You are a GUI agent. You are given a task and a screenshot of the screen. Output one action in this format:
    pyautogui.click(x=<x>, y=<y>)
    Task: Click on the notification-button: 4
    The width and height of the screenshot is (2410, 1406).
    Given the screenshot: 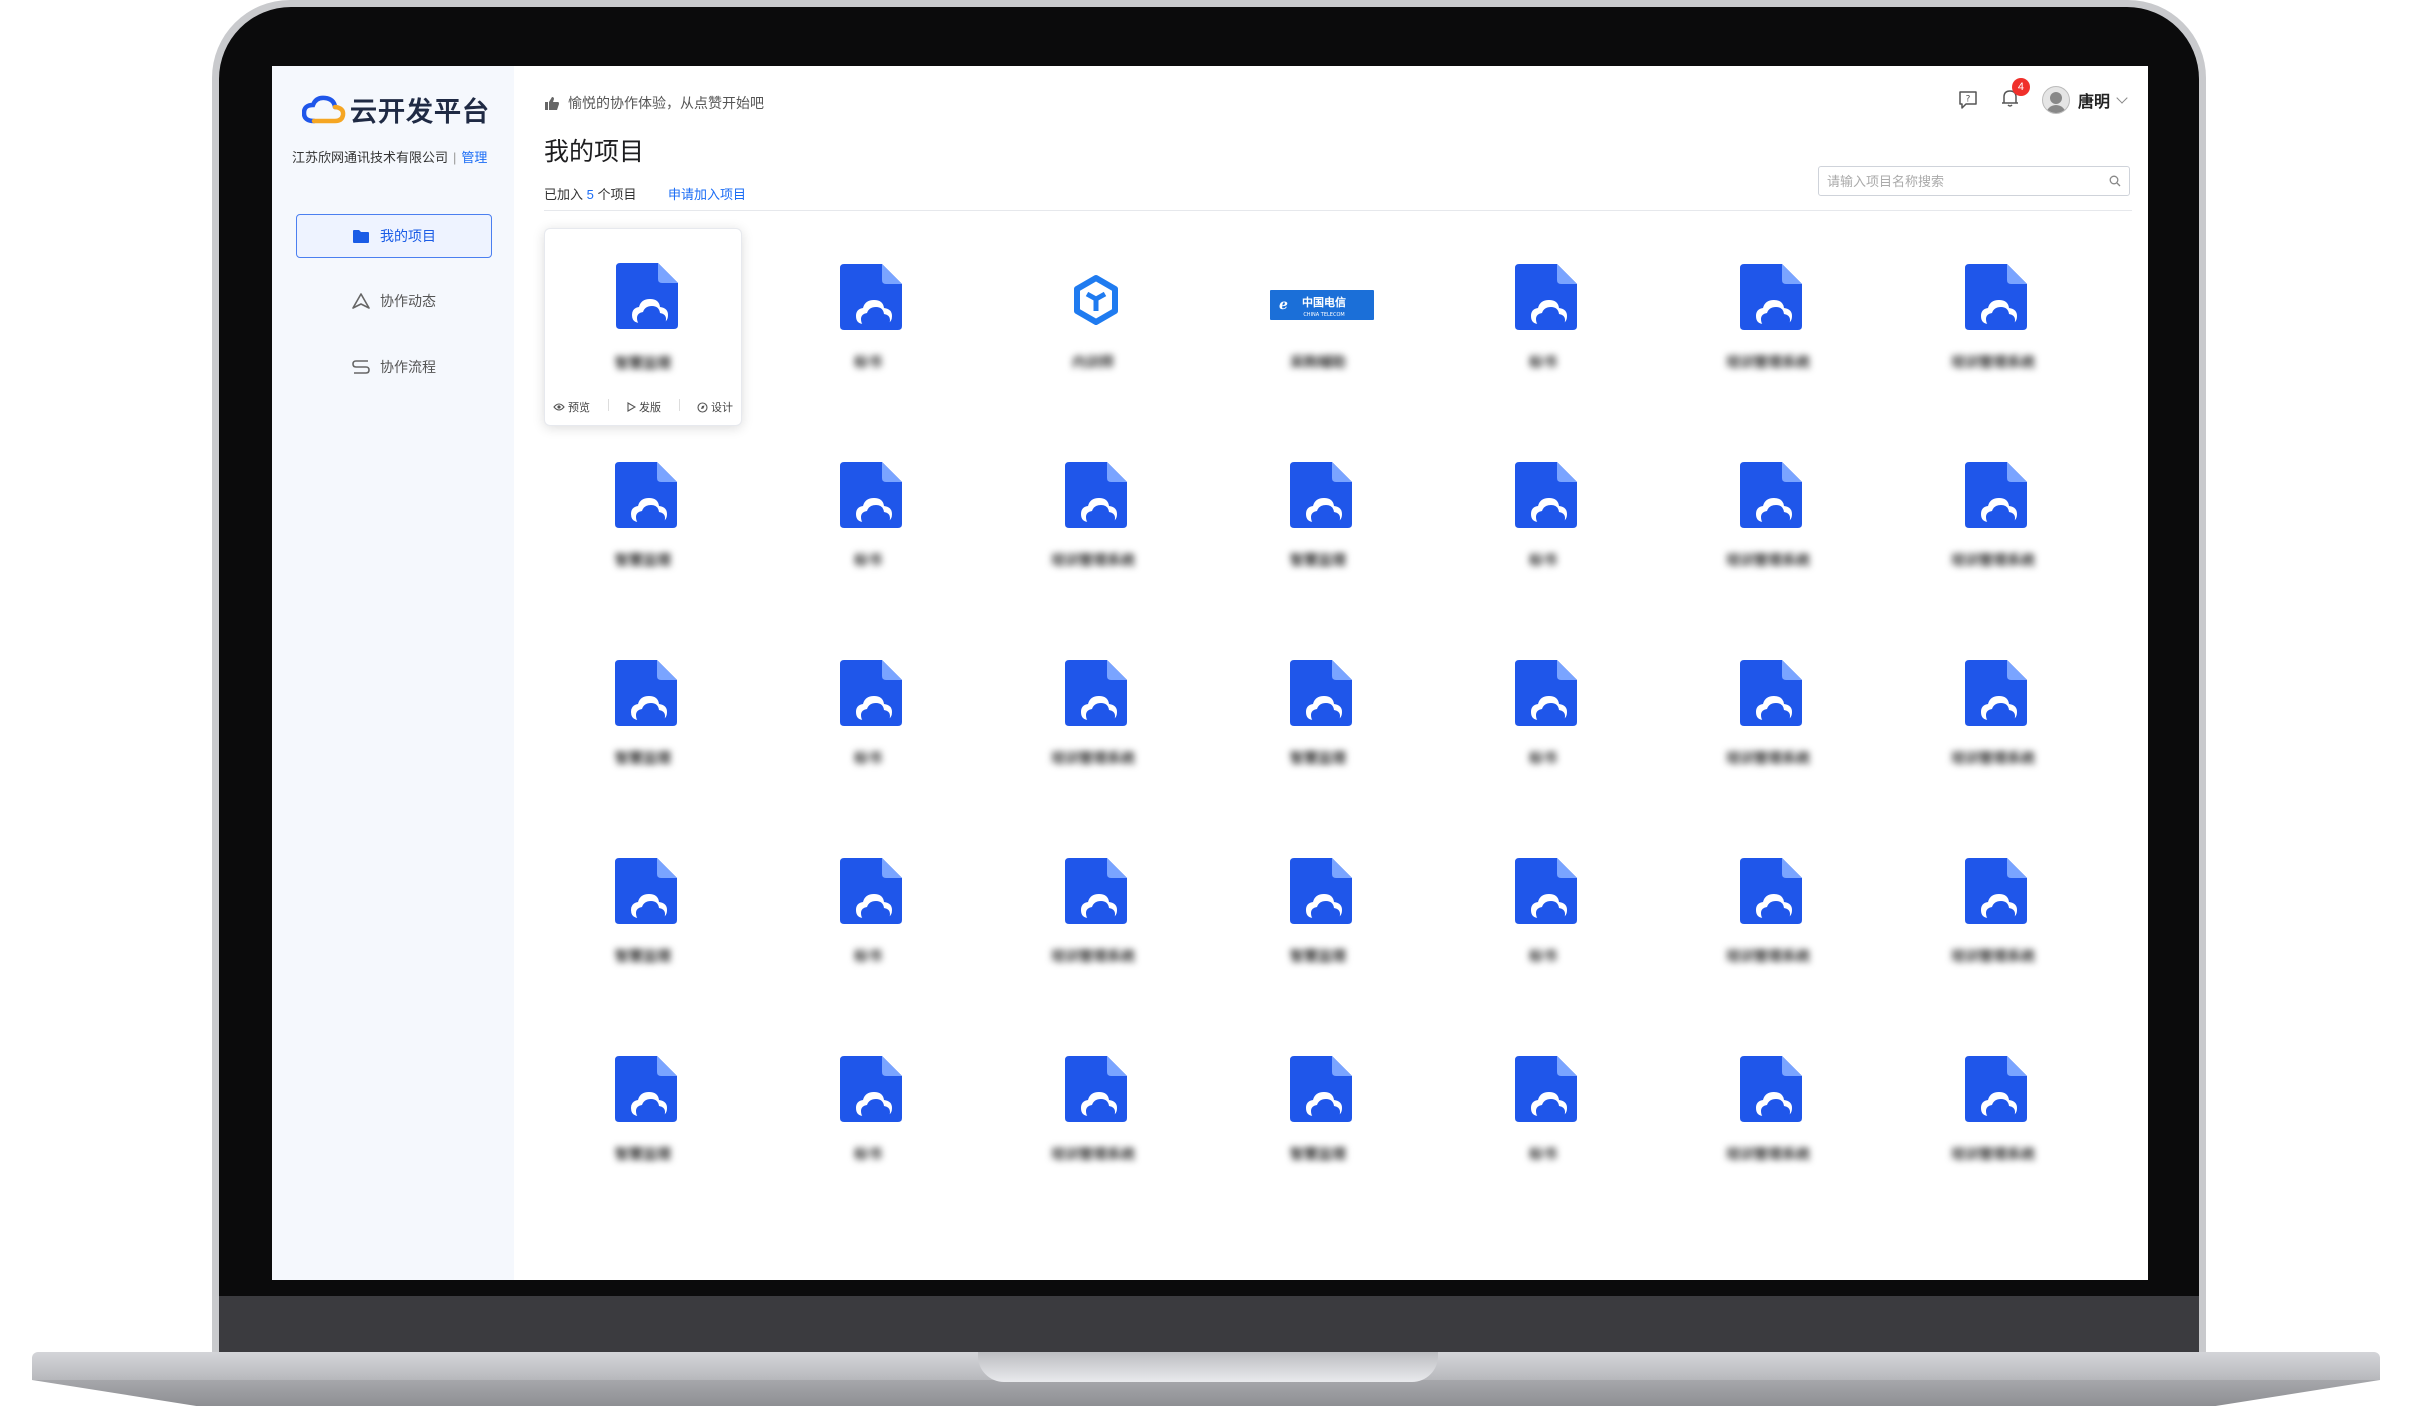 What is the action you would take?
    pyautogui.click(x=2015, y=95)
    